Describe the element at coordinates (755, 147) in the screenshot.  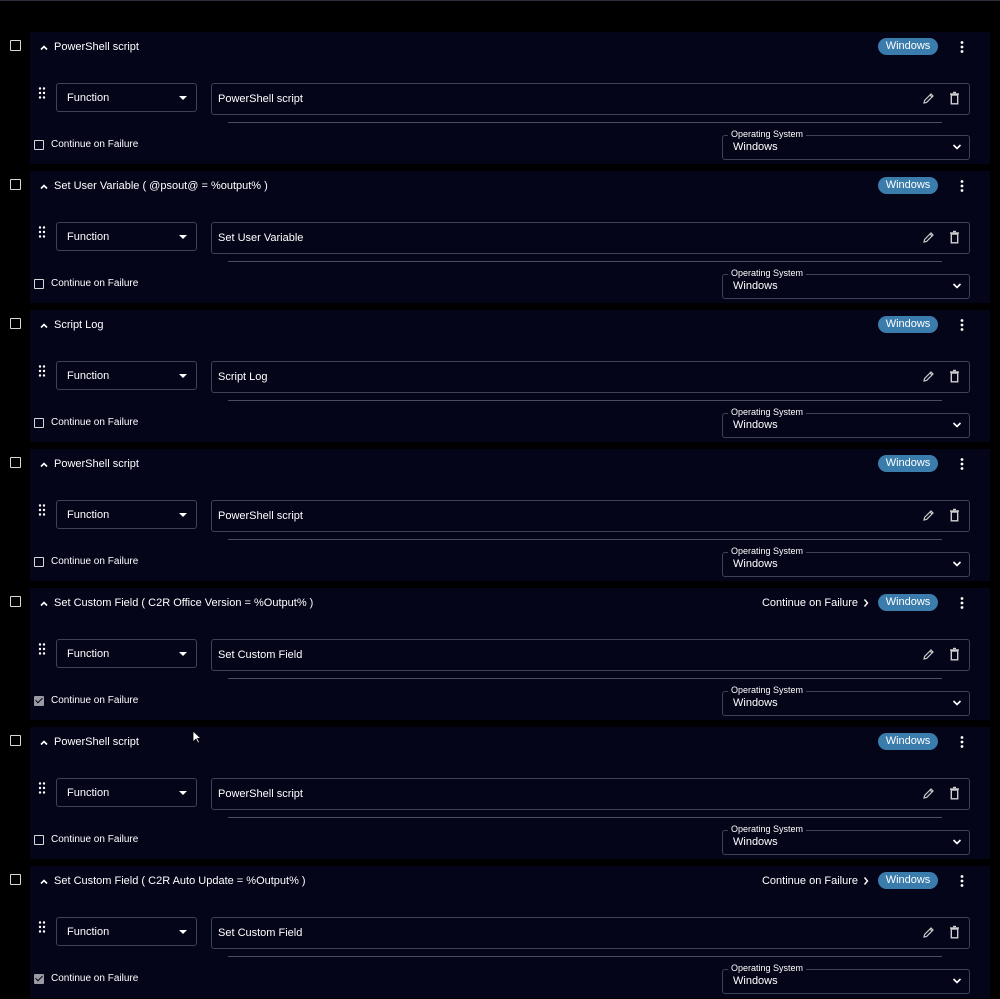
I see `operating-system-value: Windows` at that location.